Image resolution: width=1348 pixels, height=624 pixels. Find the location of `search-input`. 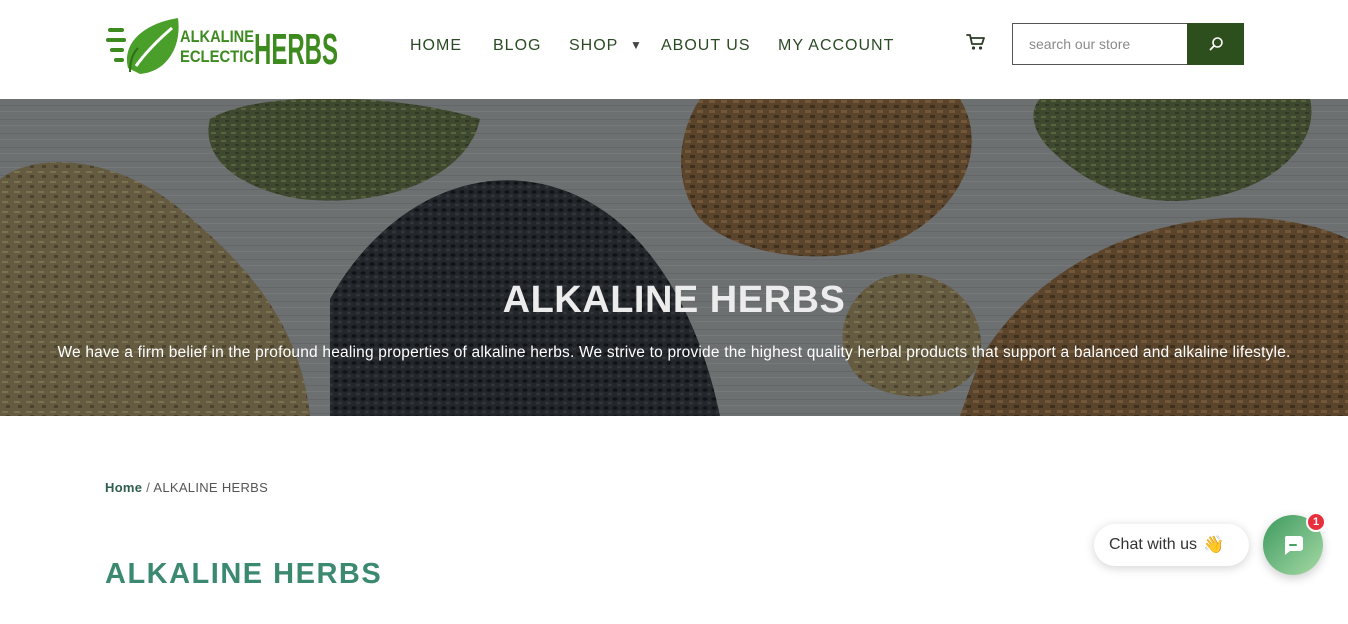

search-input is located at coordinates (1100, 44).